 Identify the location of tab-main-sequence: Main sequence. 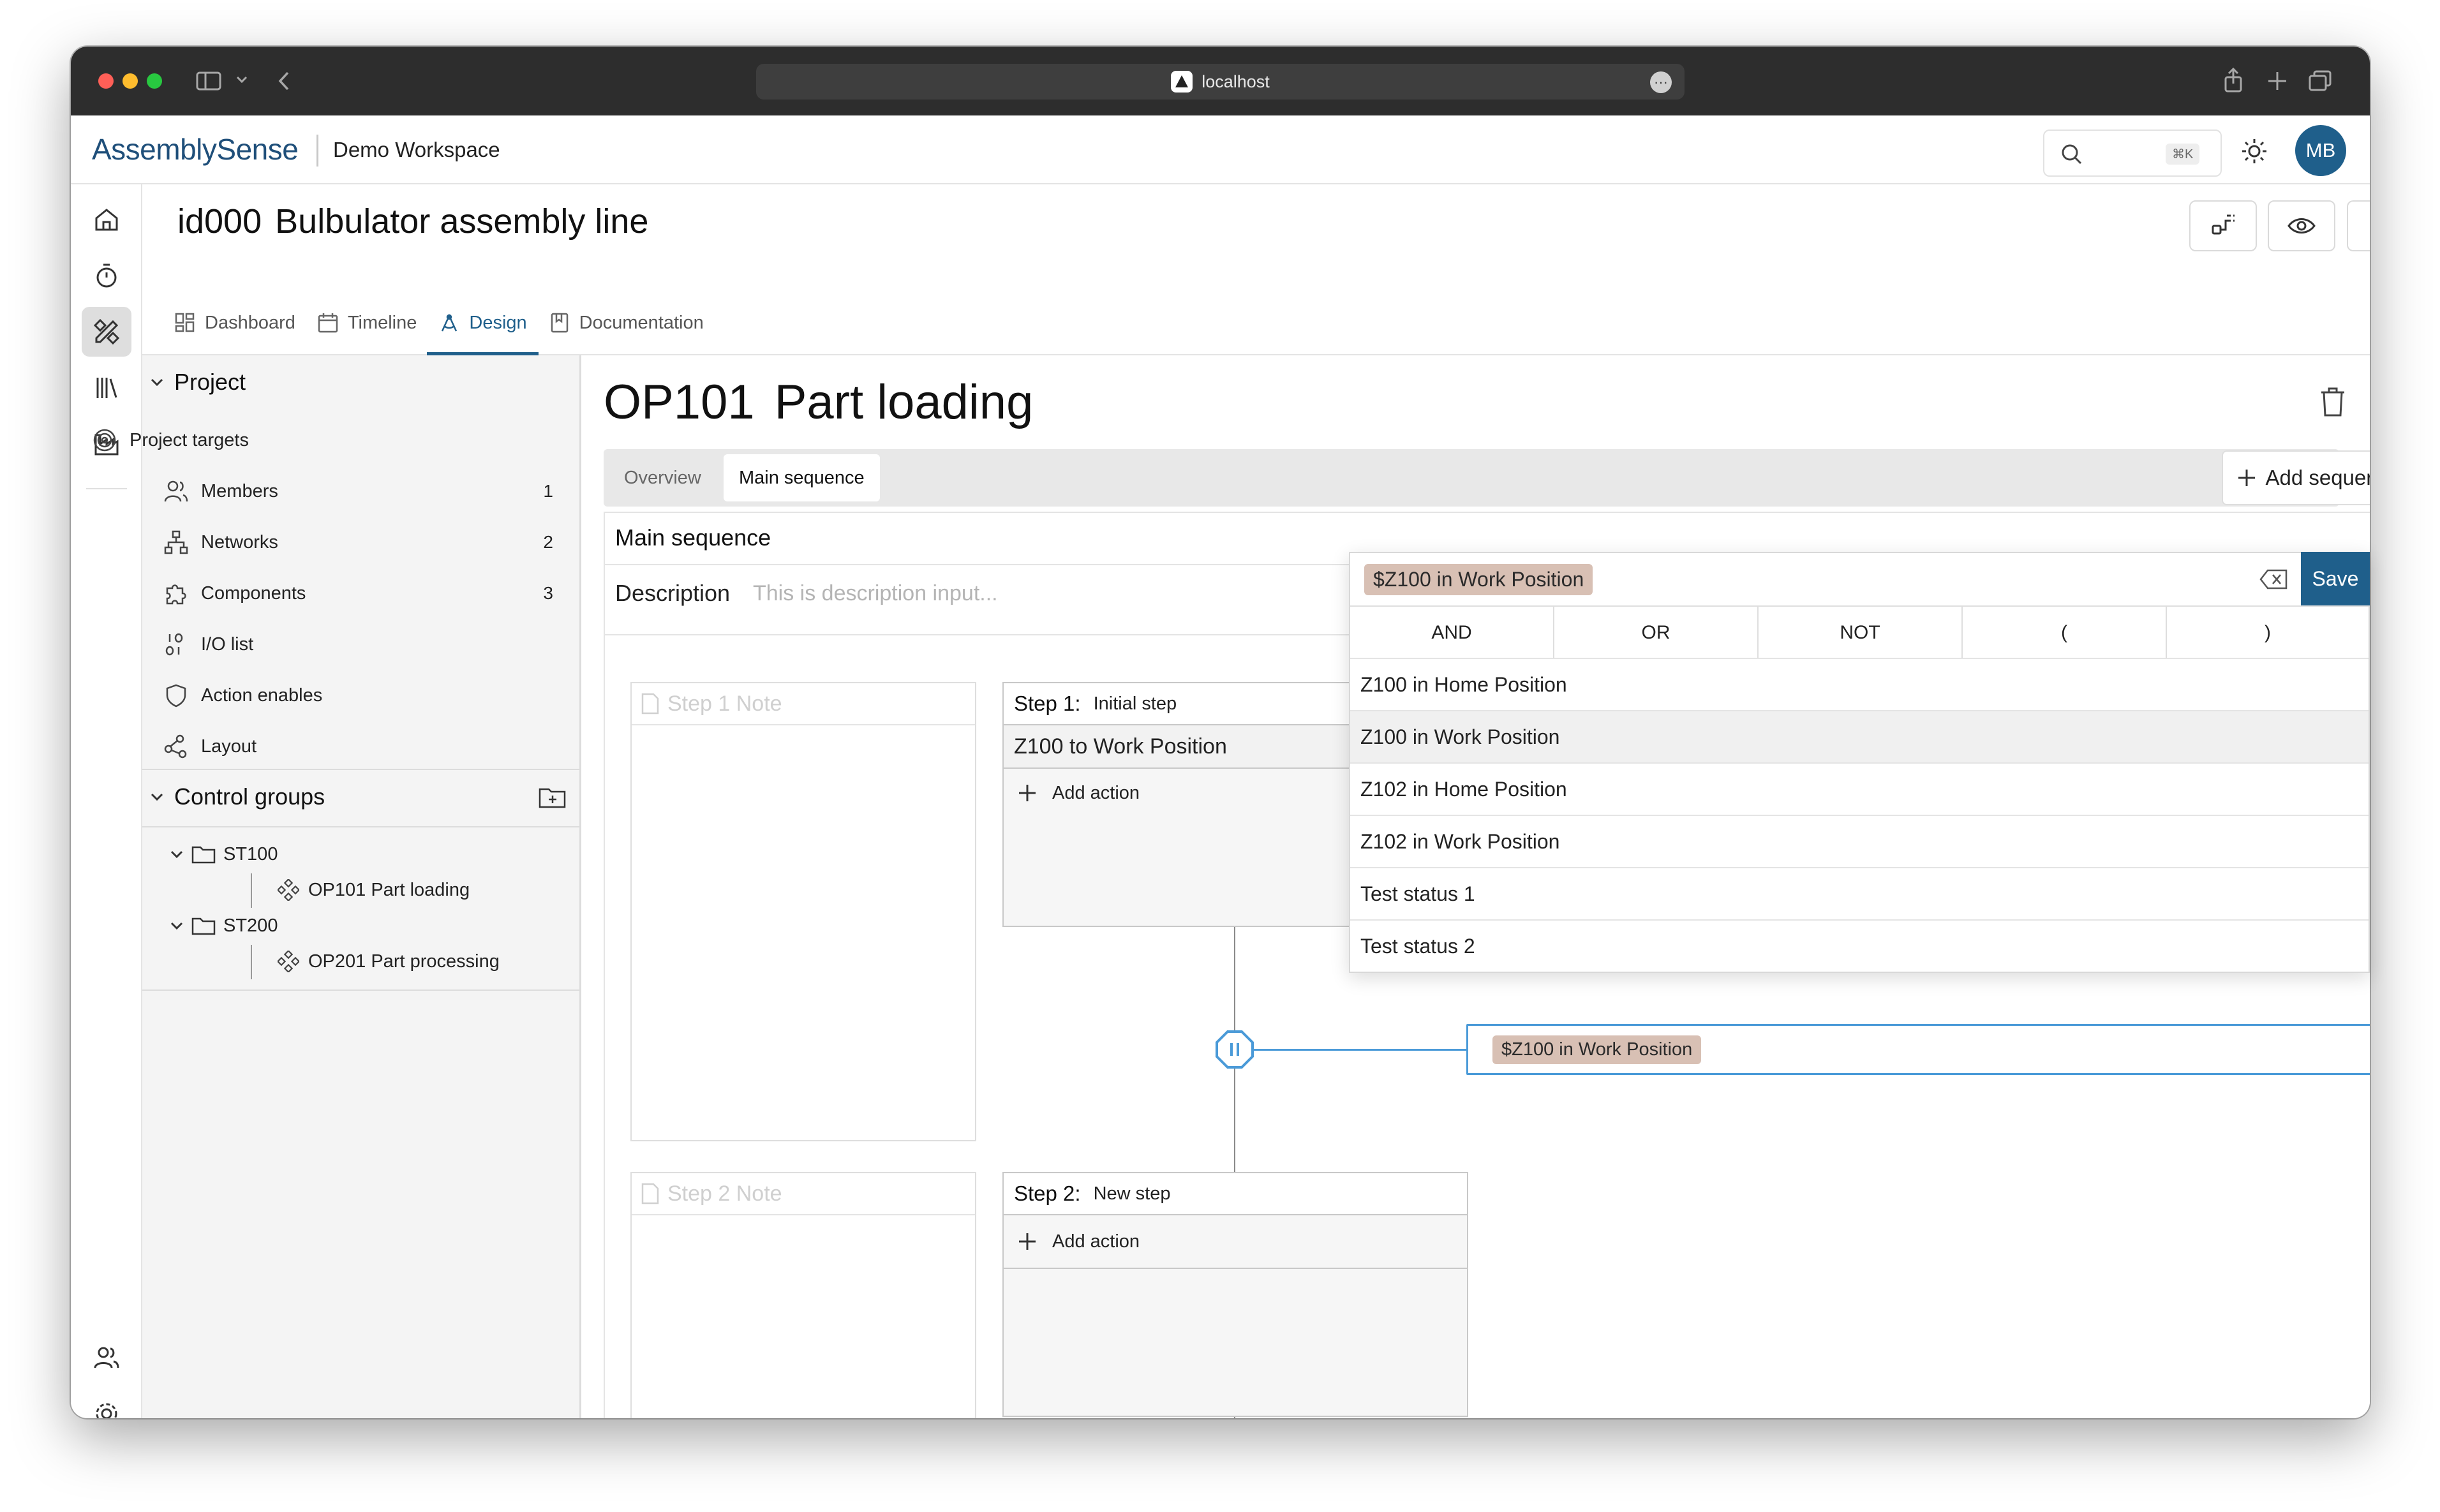
(802, 477).